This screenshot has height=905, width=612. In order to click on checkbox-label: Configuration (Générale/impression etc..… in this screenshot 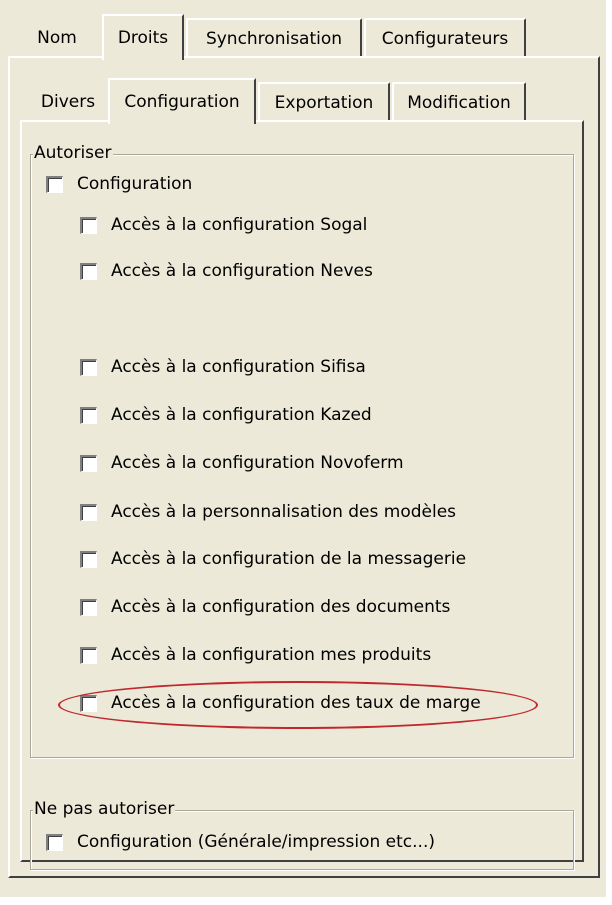, I will do `click(256, 842)`.